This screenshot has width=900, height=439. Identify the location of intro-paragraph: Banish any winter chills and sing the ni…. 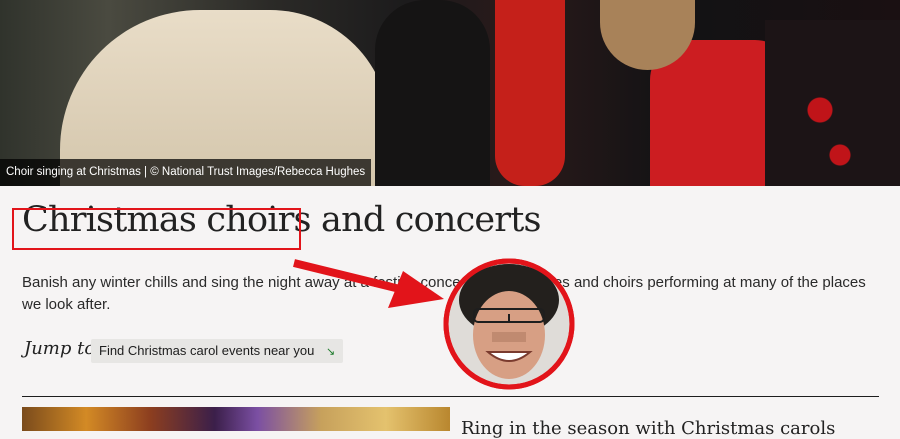
(444, 293).